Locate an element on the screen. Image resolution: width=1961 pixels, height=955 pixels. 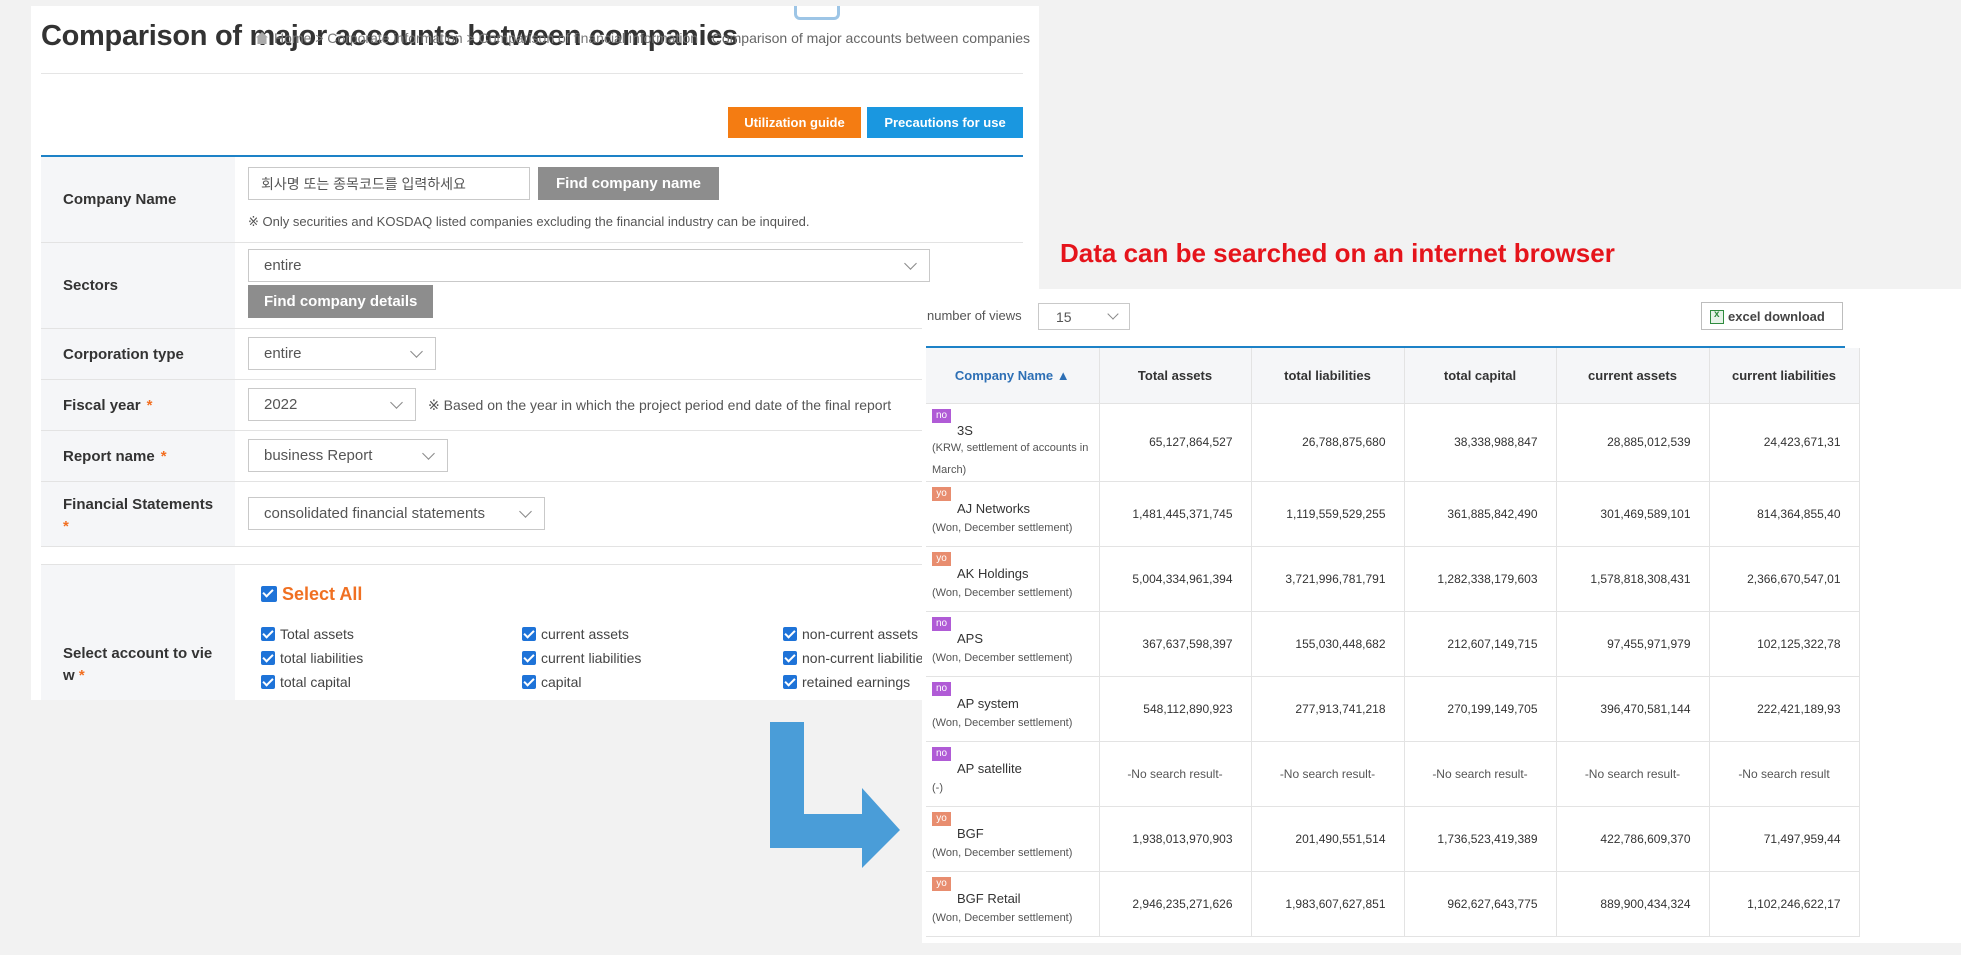
account-checkbox-non-current-assets: non-current assets is located at coordinates (850, 634).